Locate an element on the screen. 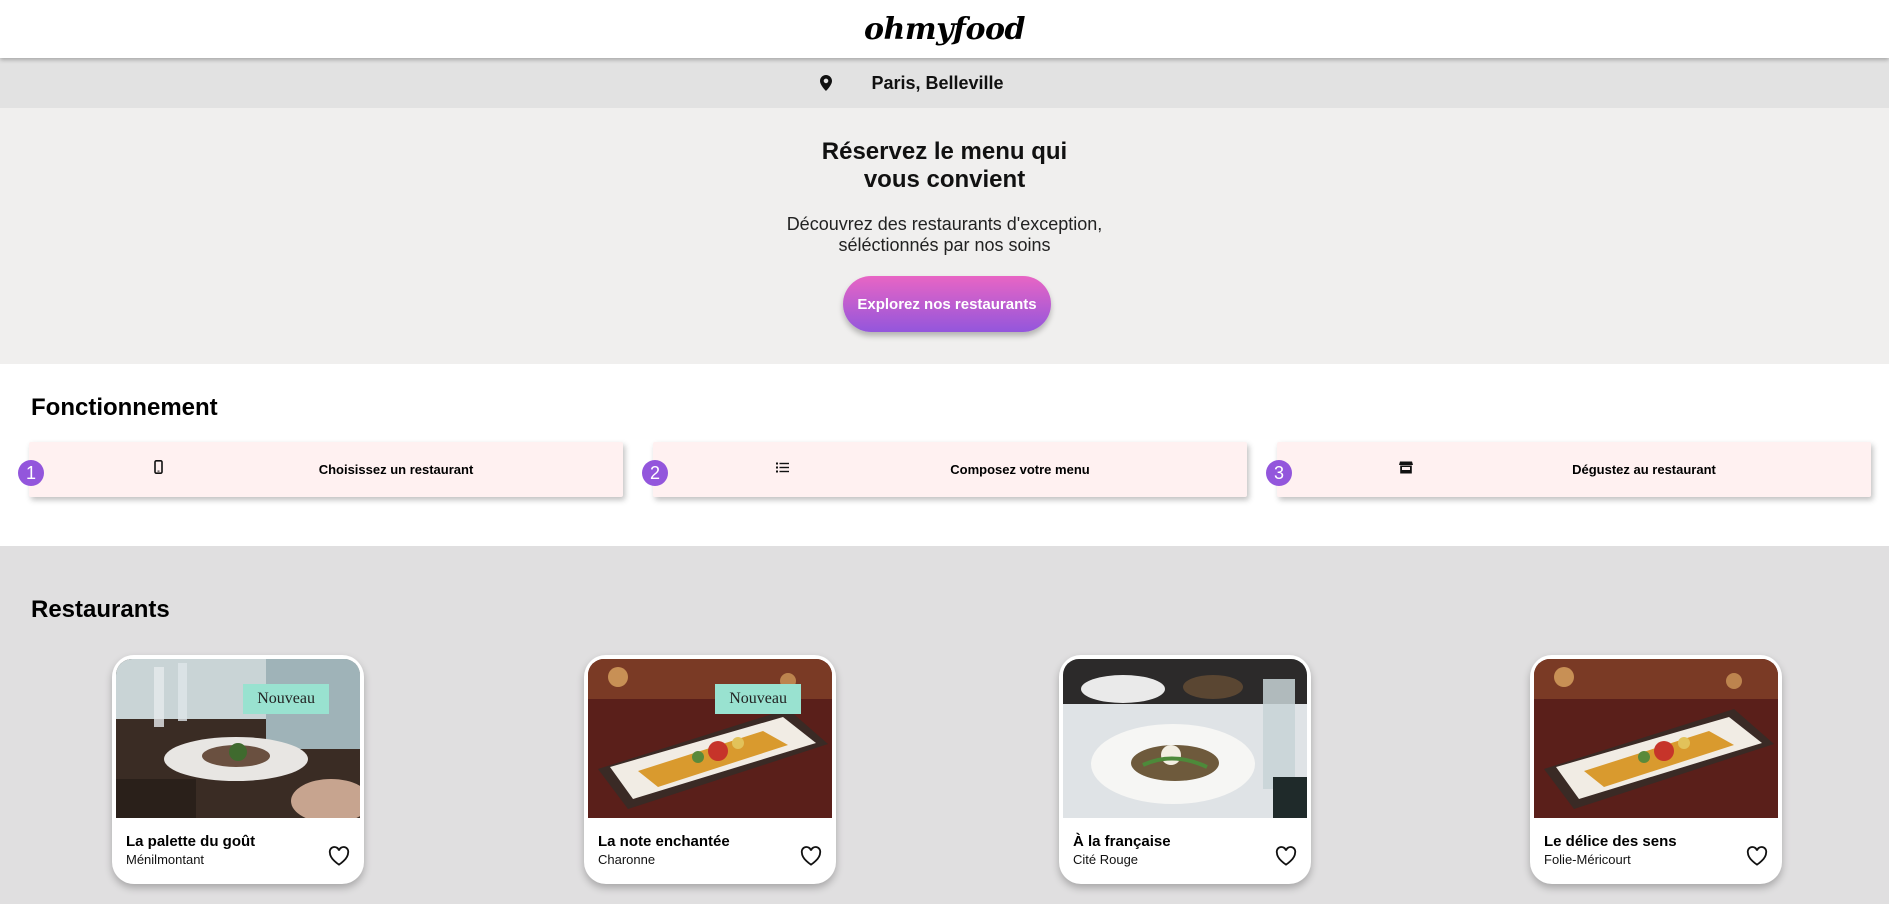  hero-title-line2: vous convient is located at coordinates (944, 179).